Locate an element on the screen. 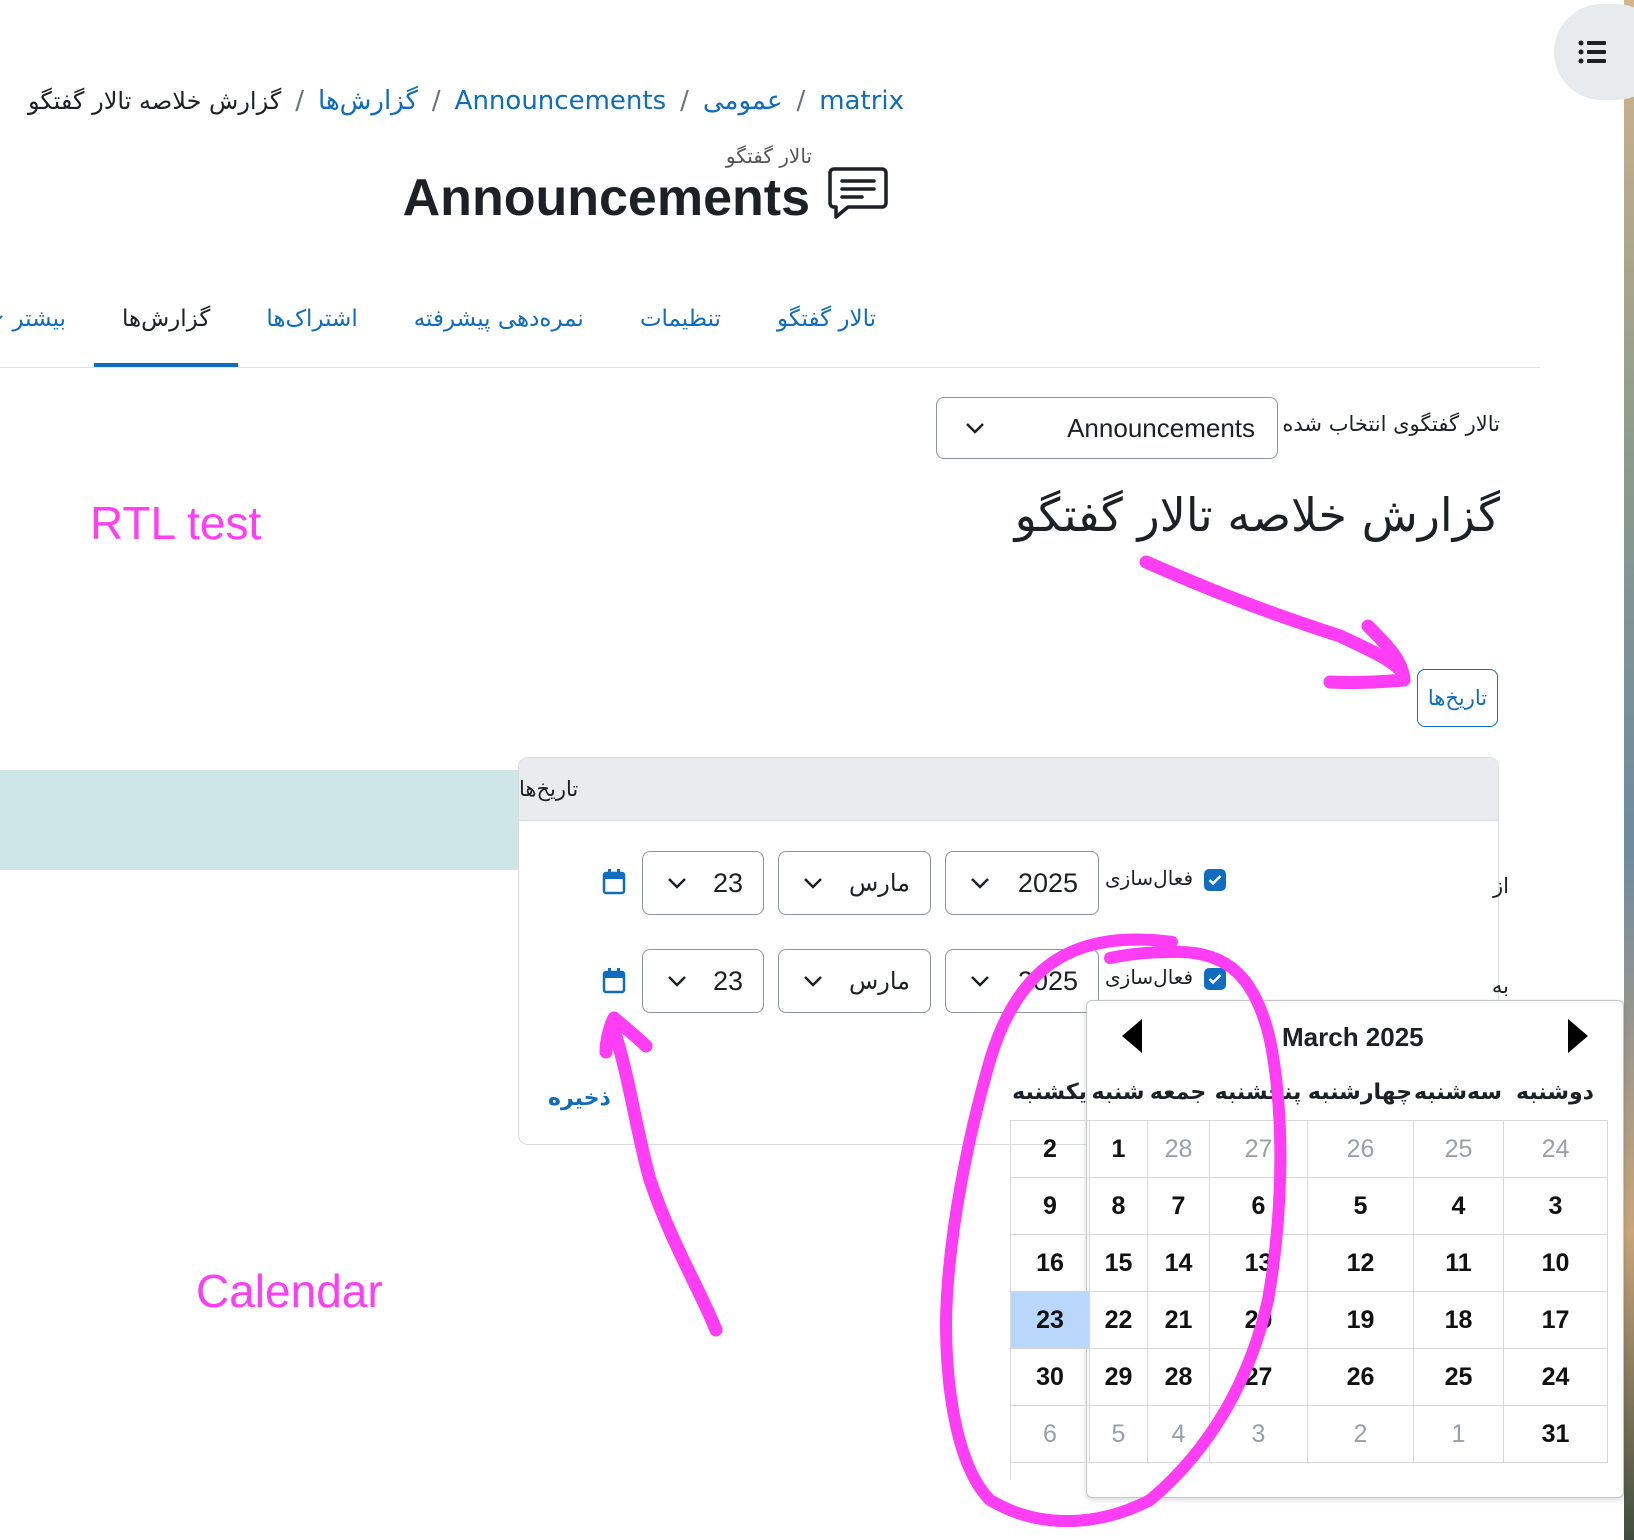 The width and height of the screenshot is (1634, 1540). tab-advanced-grading: نمره‌دهی پیشرفته is located at coordinates (499, 319).